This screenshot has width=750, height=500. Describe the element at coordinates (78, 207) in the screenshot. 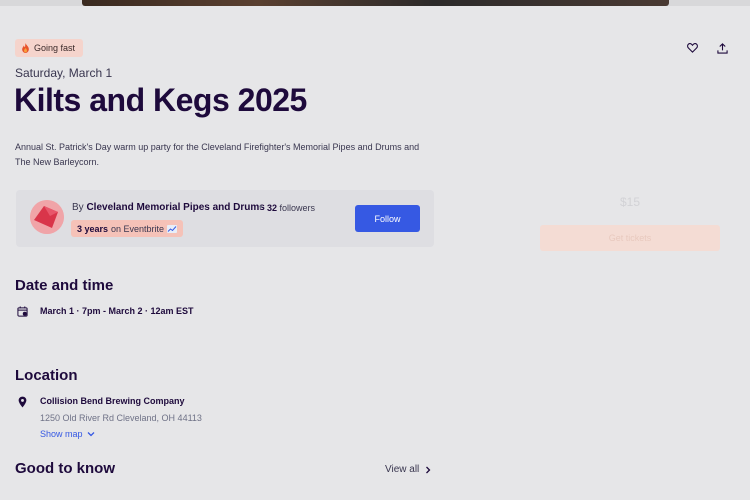

I see `organizer-by-prefix: By` at that location.